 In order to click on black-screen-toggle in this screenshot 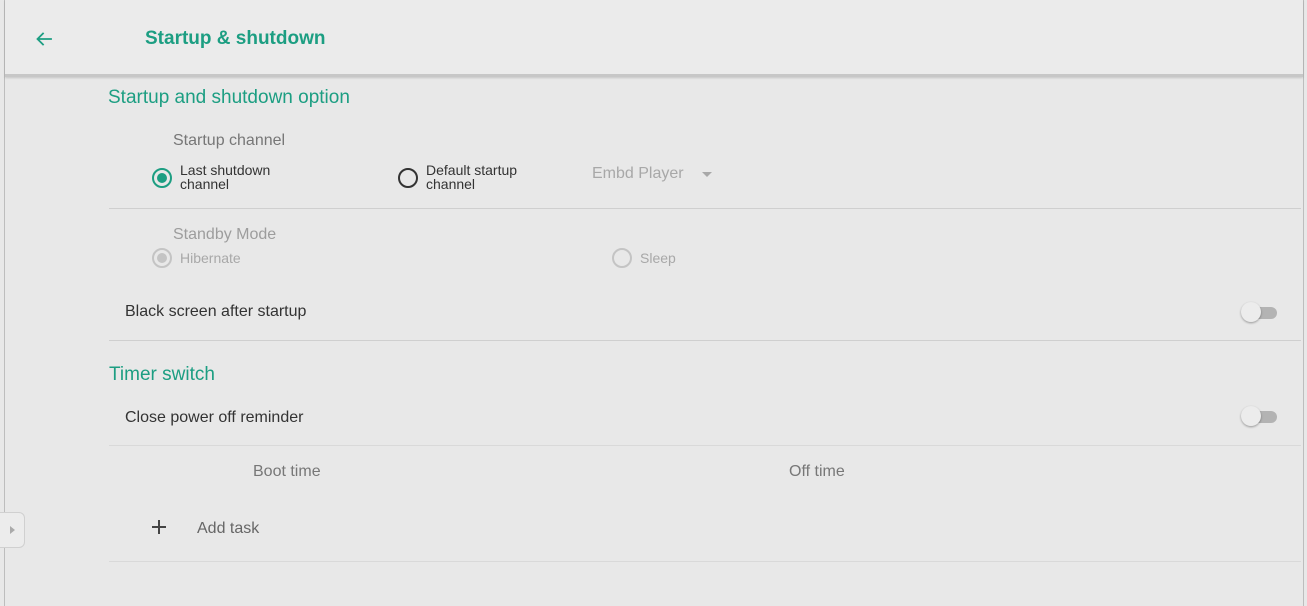, I will do `click(1259, 312)`.